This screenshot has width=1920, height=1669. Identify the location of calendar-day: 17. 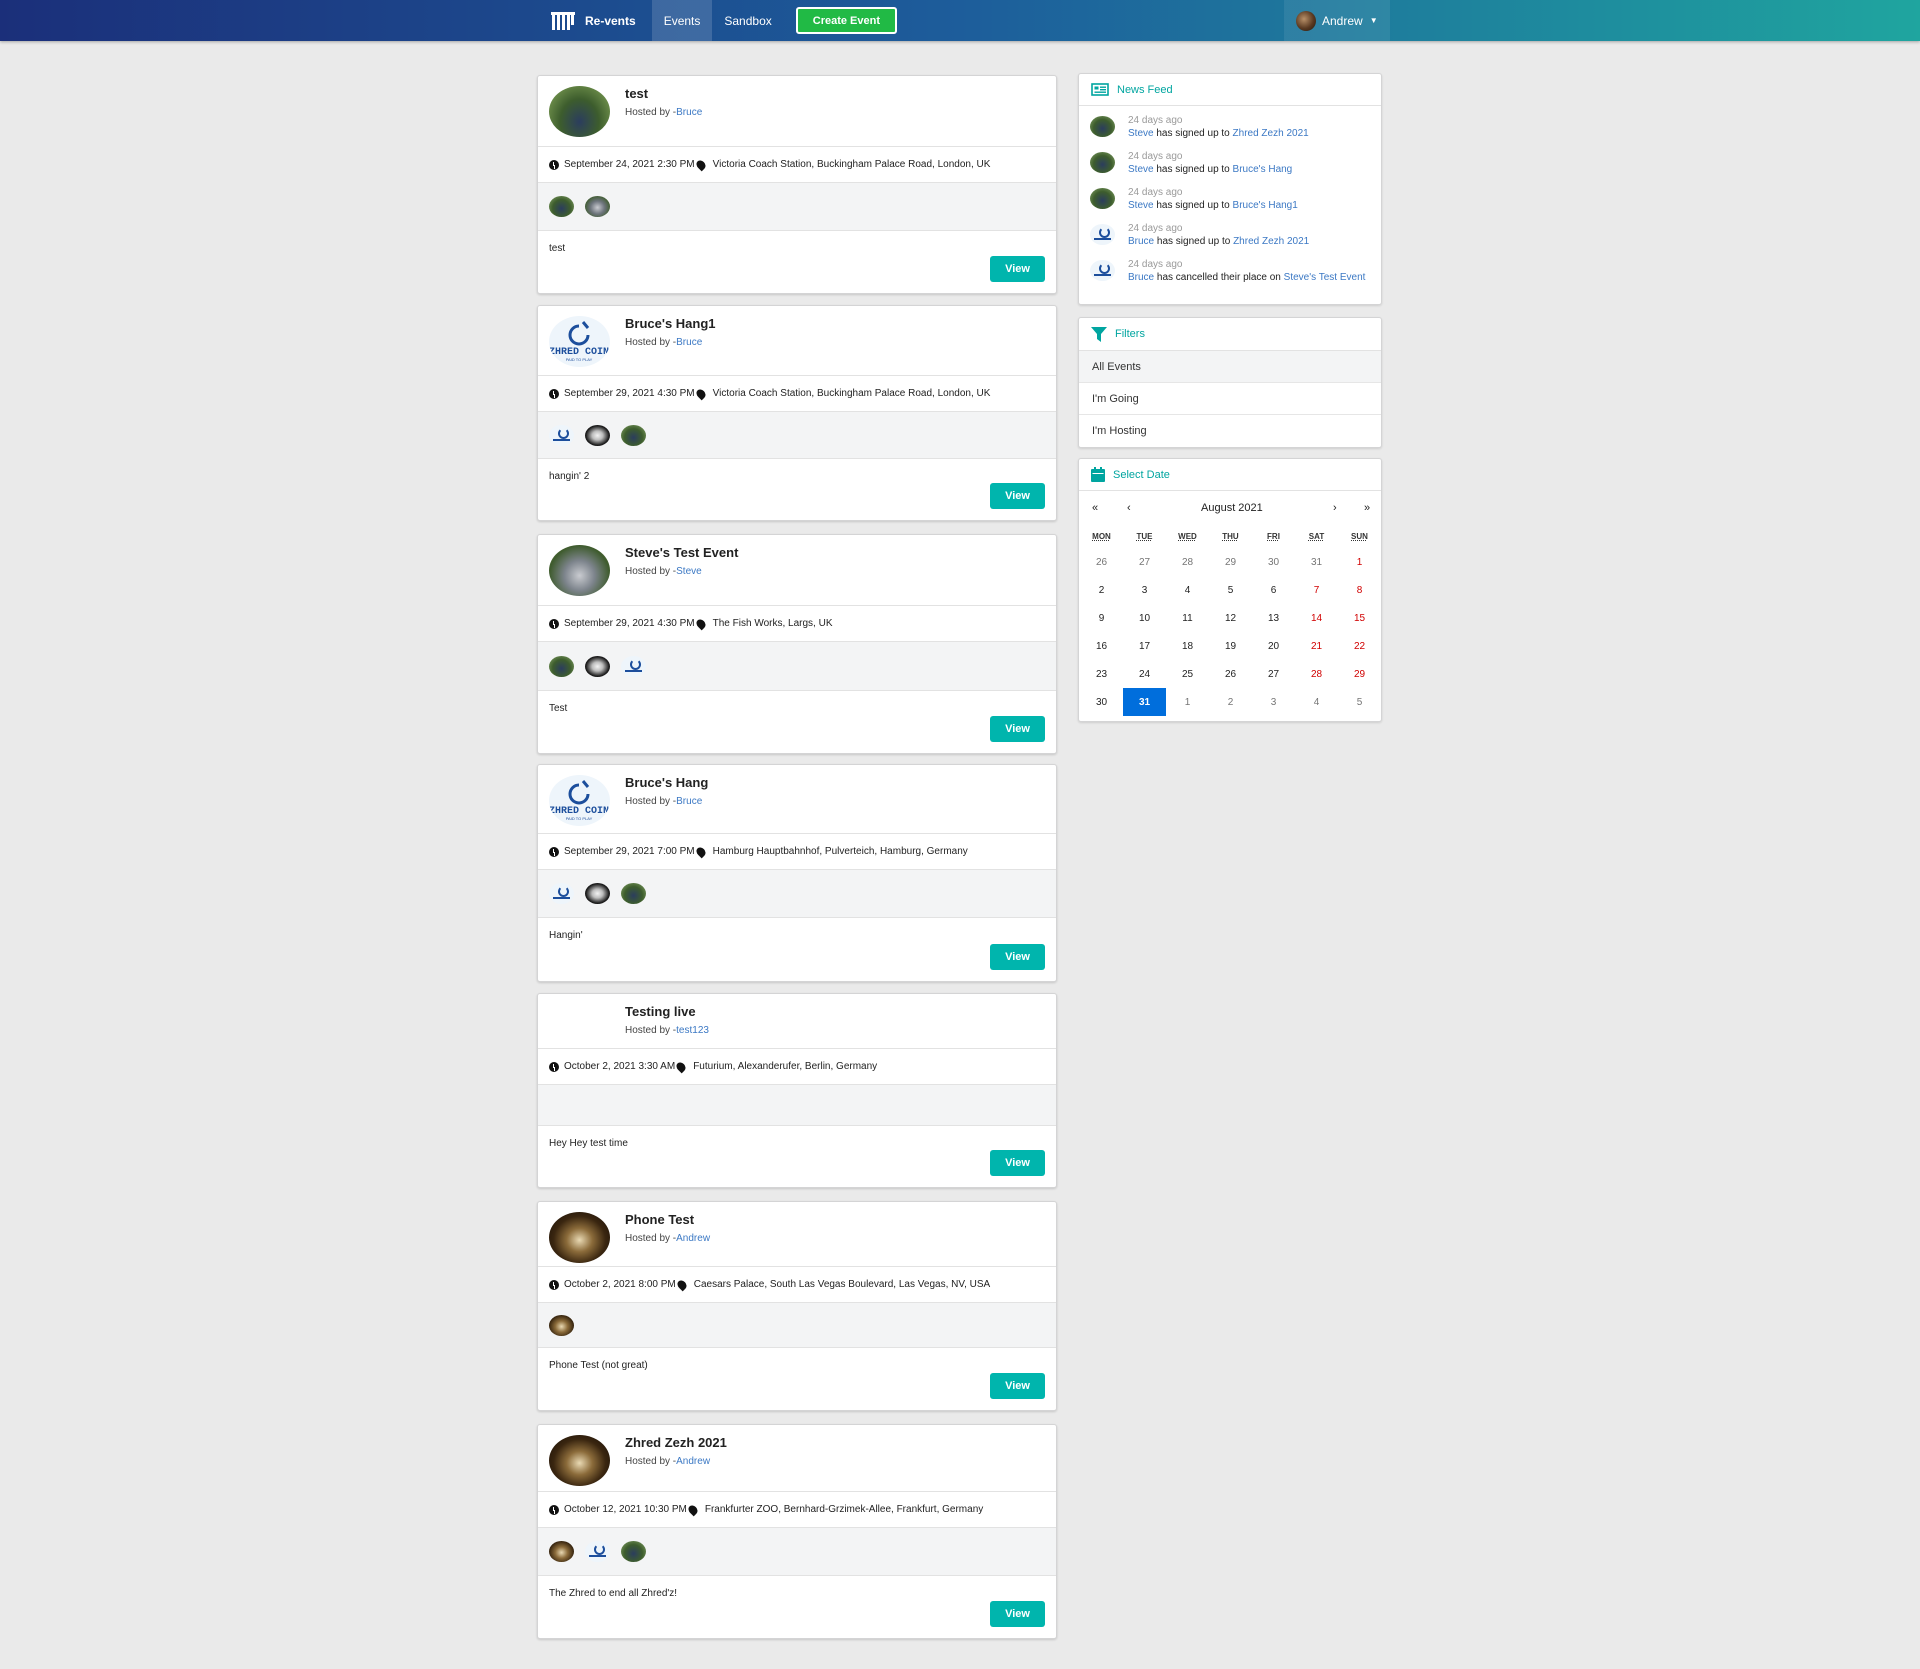
(1144, 646).